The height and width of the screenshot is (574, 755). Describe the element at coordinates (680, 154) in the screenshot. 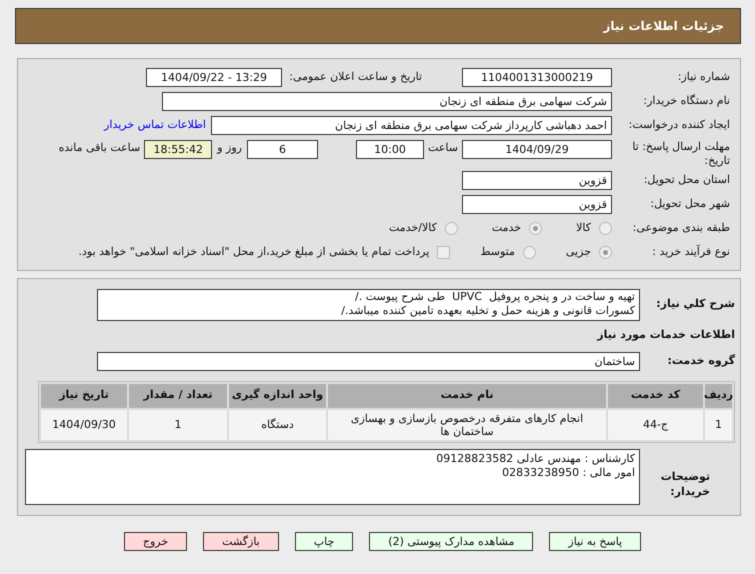

I see `field-label: مهلت ارسال پاسخ: تا تاریخ:` at that location.